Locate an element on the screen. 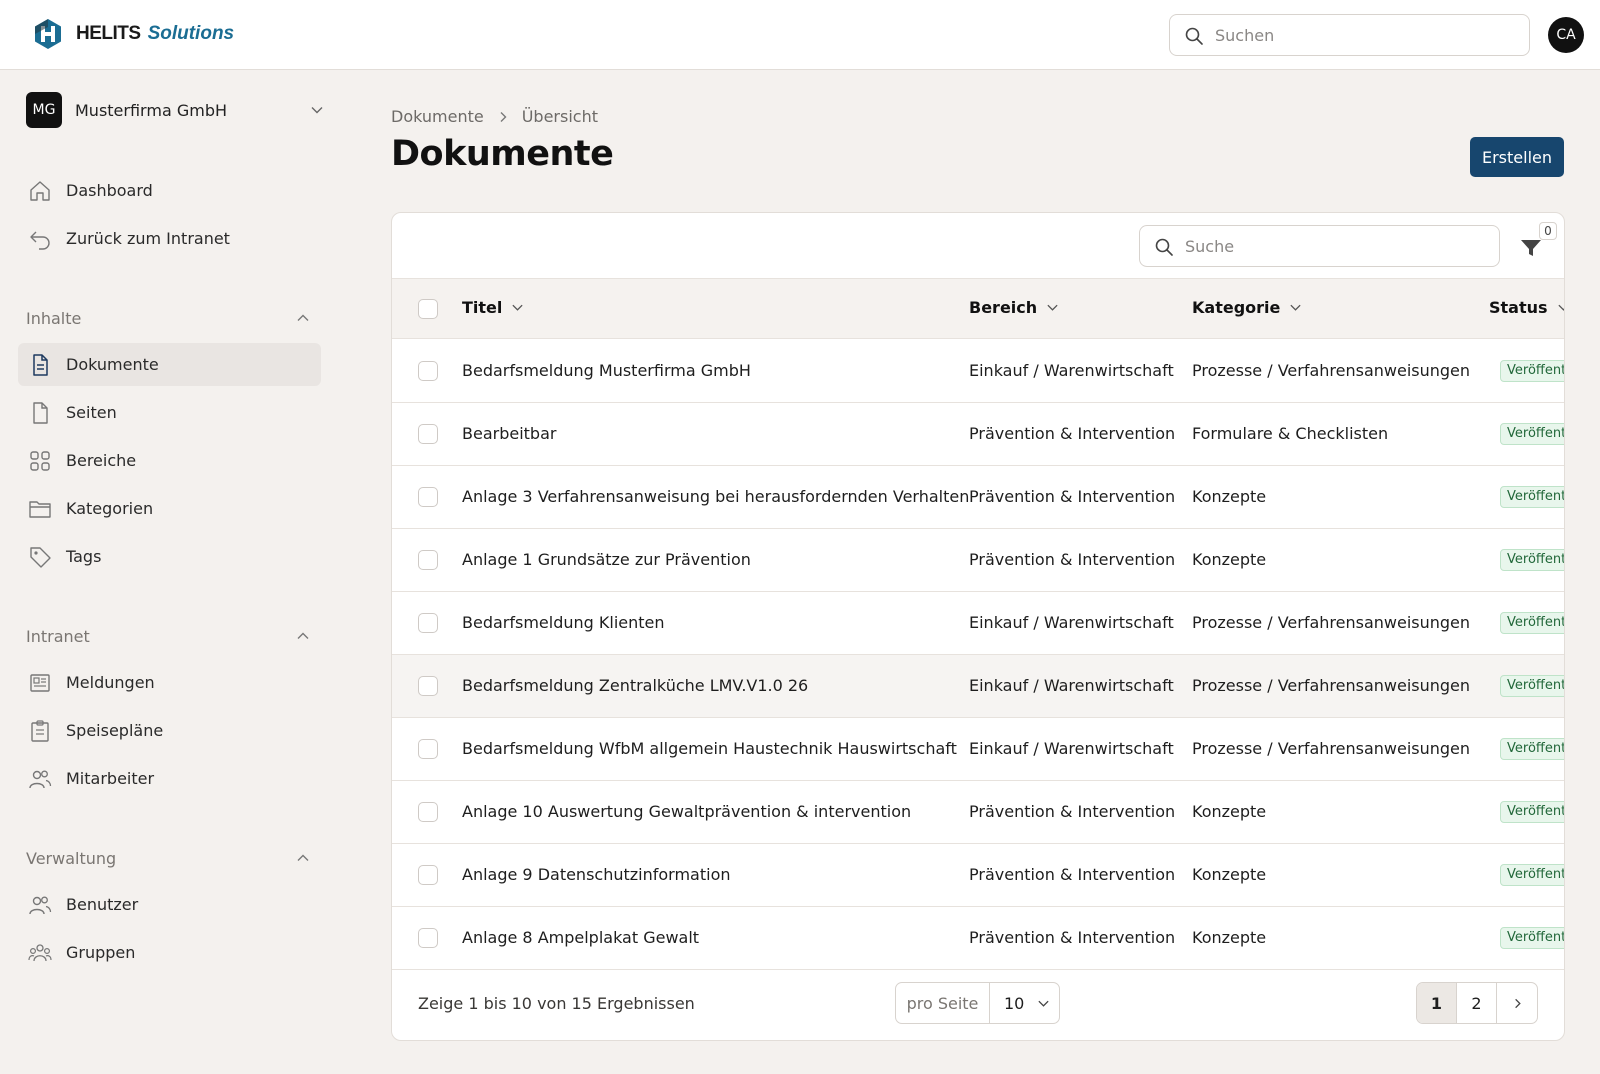  create-button: Erstellen is located at coordinates (1517, 157).